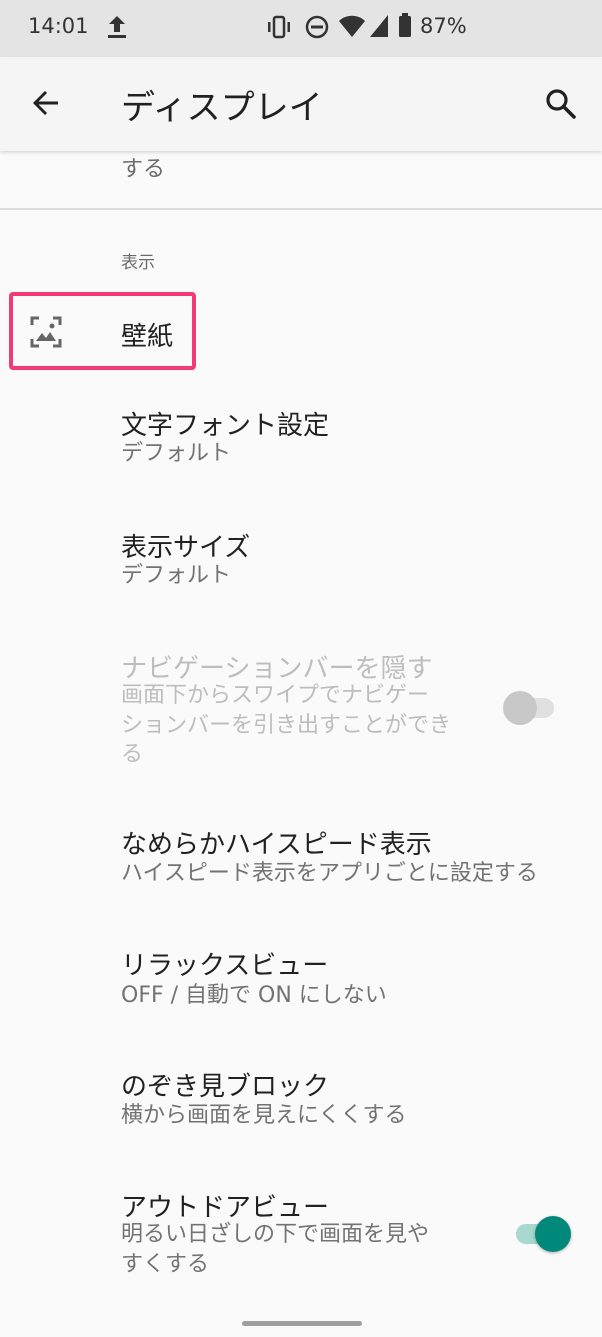 Image resolution: width=602 pixels, height=1337 pixels. What do you see at coordinates (286, 725) in the screenshot?
I see `hide-navbar-subtitle-line2: ションバーを引き出すことができ` at bounding box center [286, 725].